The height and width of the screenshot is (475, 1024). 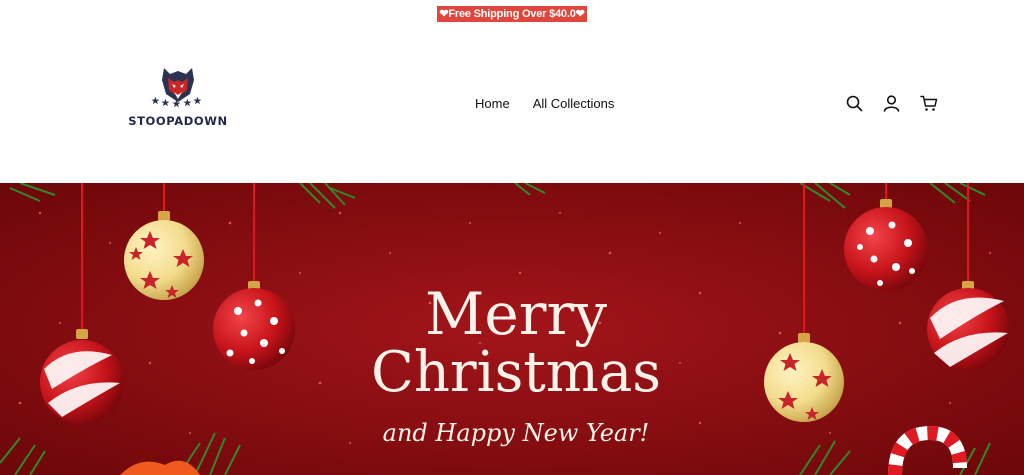 I want to click on logo: STOOPADOWN, so click(x=178, y=99).